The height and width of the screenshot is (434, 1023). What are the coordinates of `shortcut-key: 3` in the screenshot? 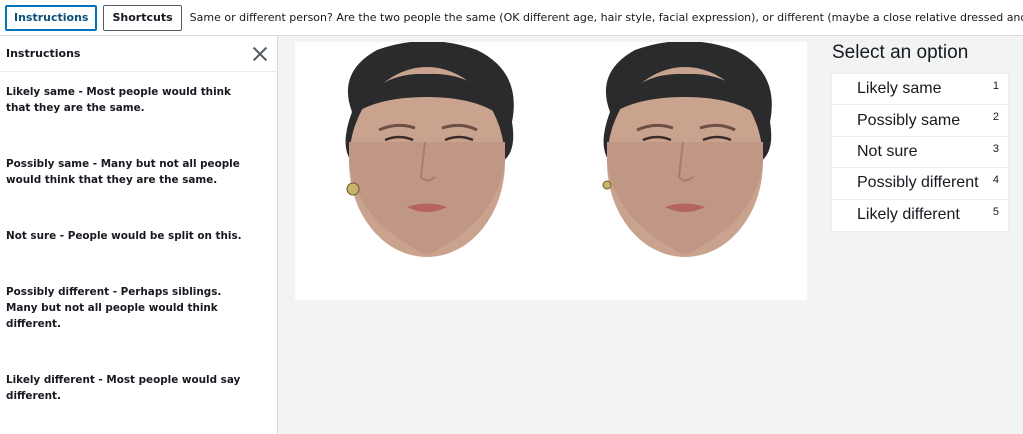 It's located at (995, 148).